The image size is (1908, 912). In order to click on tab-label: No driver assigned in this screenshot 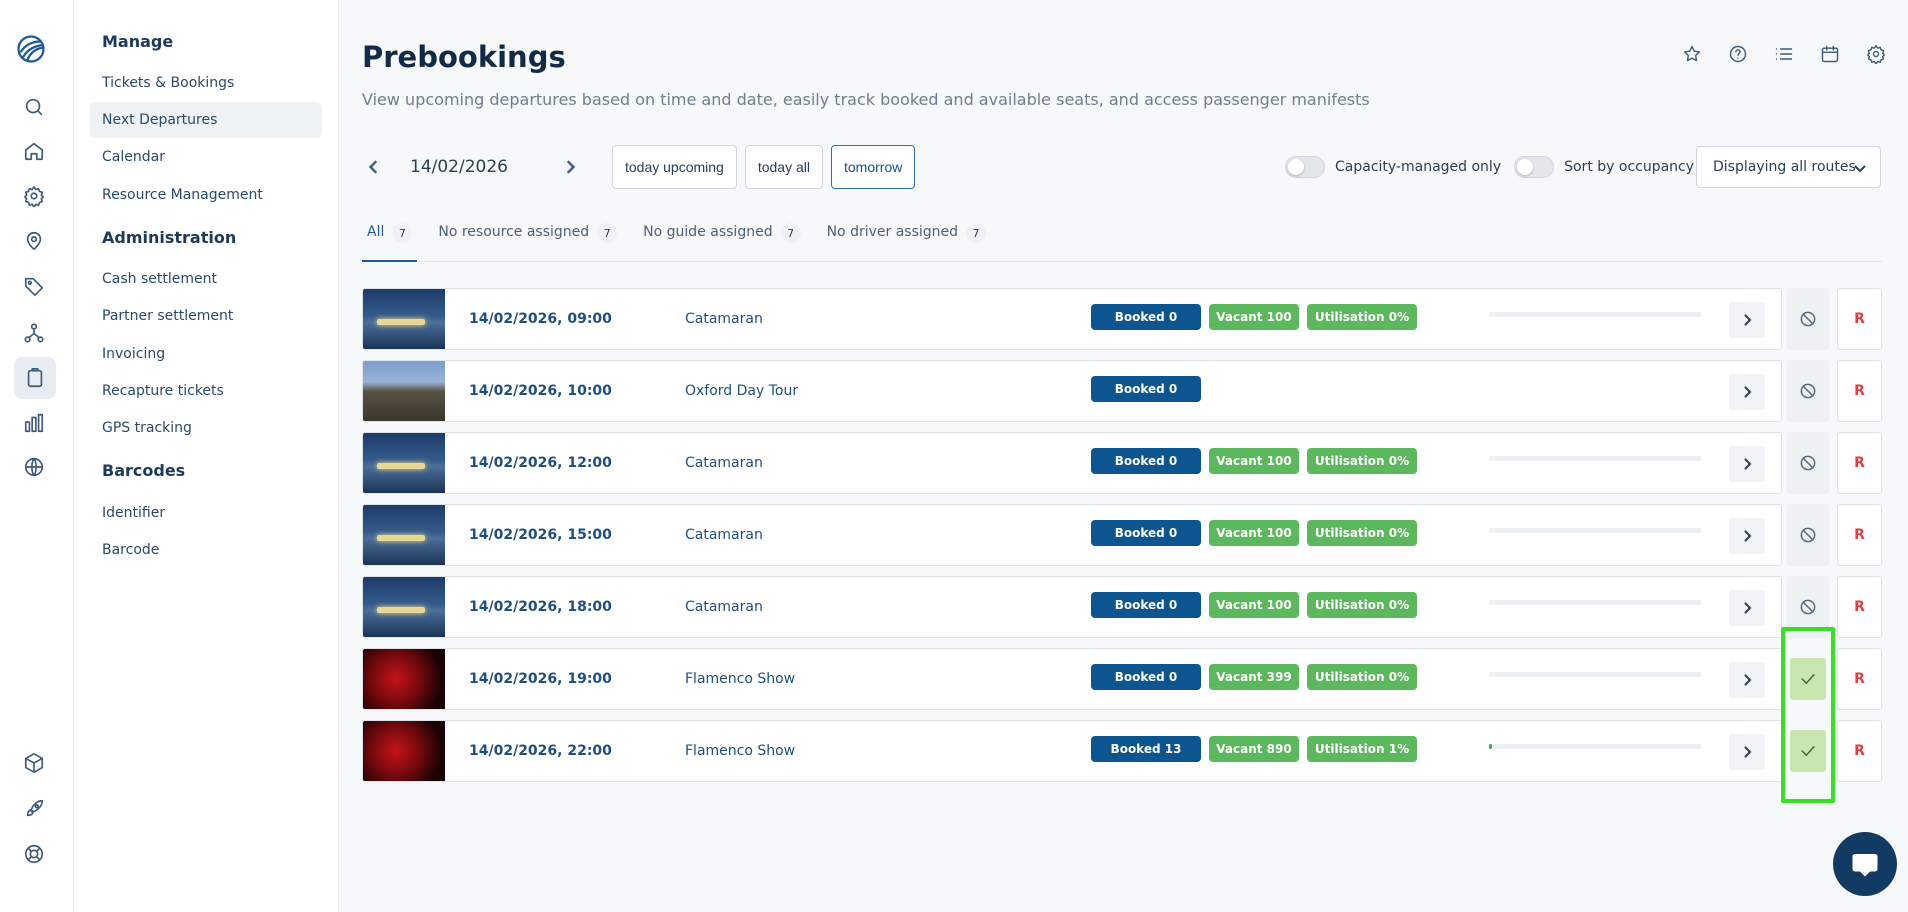, I will do `click(892, 232)`.